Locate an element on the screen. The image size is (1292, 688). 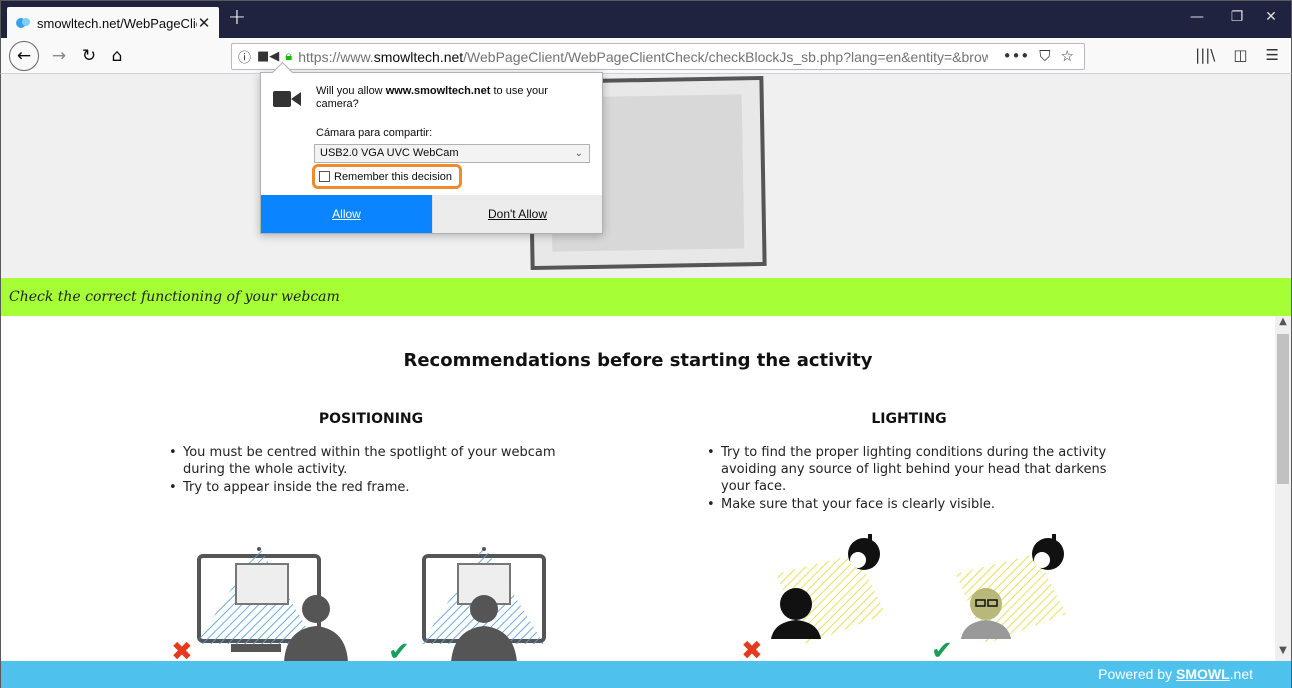
back-button: ← is located at coordinates (24, 56).